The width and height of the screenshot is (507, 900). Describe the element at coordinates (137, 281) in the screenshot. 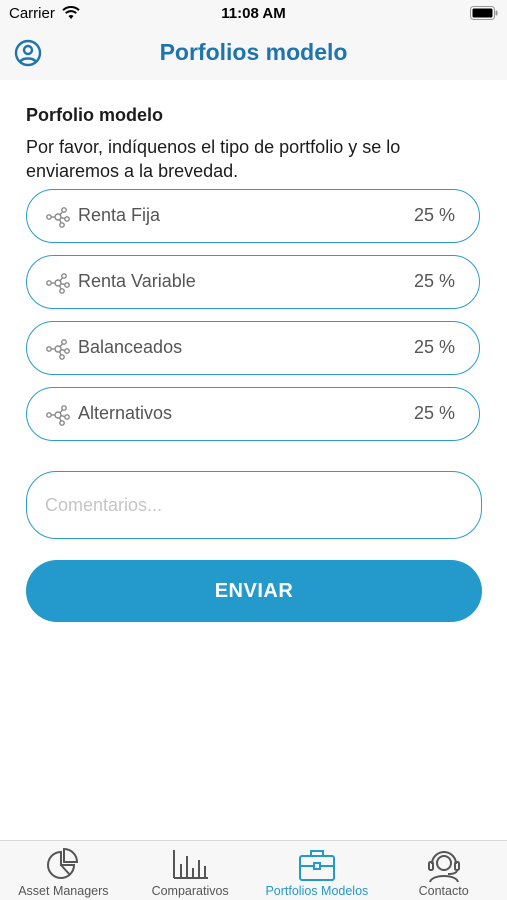

I see `row-label: Renta Variable` at that location.